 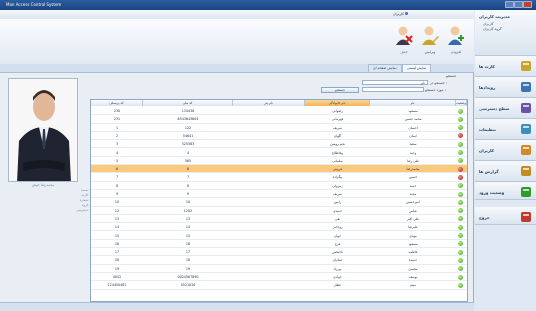 What do you see at coordinates (505, 33) in the screenshot?
I see `sidebar-header-user-management: مدیریت کاربران کاربران گروه کاربران` at bounding box center [505, 33].